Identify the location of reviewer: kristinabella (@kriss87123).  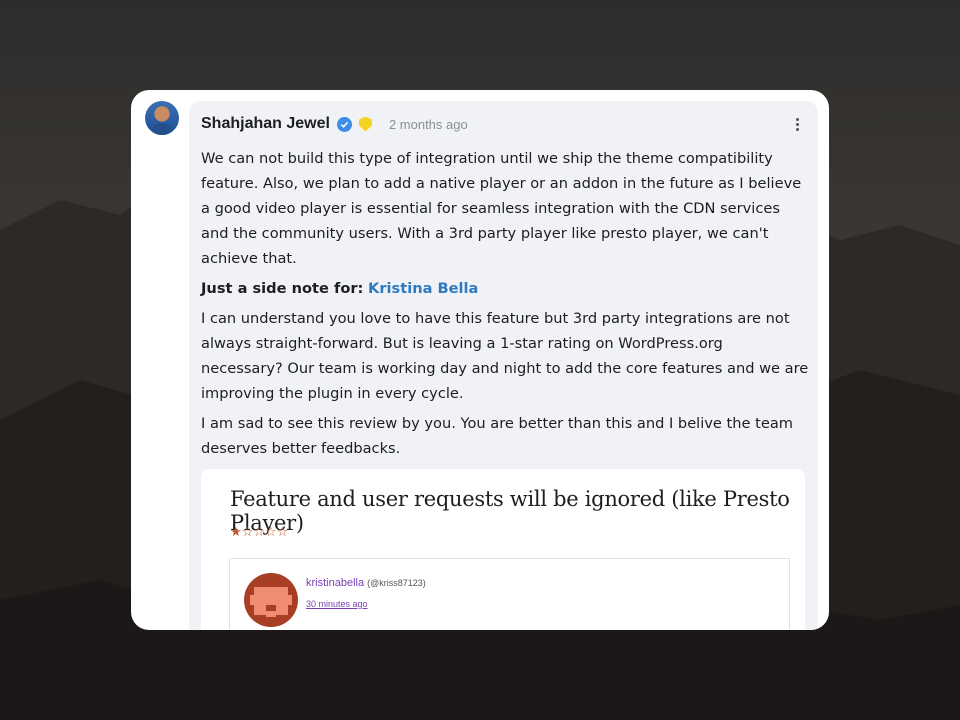
(366, 583).